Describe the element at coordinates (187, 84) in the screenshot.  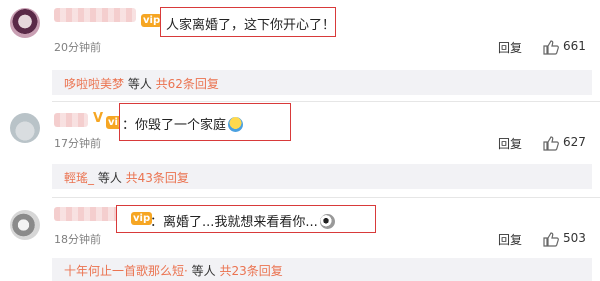
I see `reply-count-link: 共62条回复` at that location.